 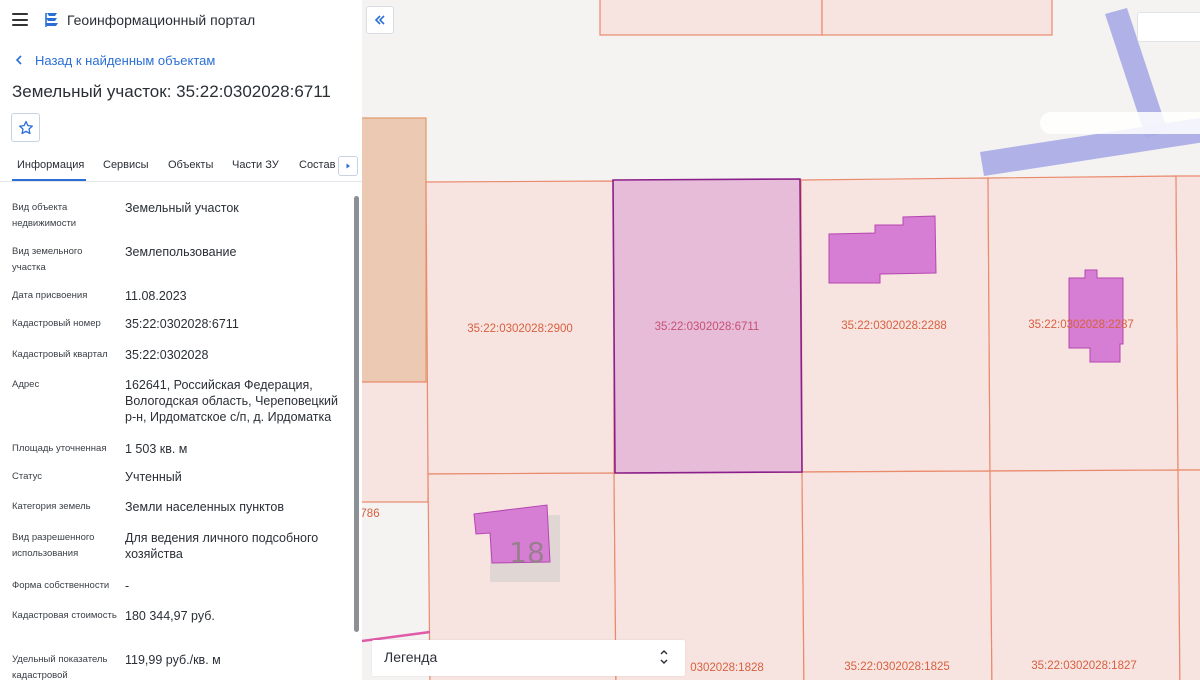 What do you see at coordinates (20, 19) in the screenshot?
I see `hamburger-icon` at bounding box center [20, 19].